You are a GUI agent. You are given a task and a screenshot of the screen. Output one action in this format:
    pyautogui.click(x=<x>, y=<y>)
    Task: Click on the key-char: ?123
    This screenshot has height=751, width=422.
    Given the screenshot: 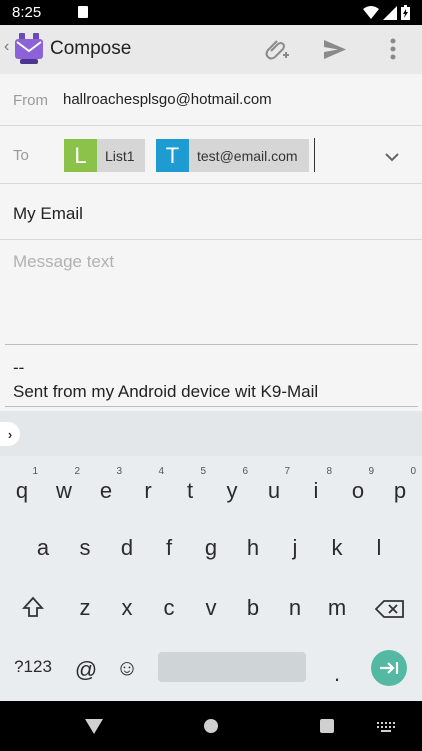 What is the action you would take?
    pyautogui.click(x=33, y=666)
    